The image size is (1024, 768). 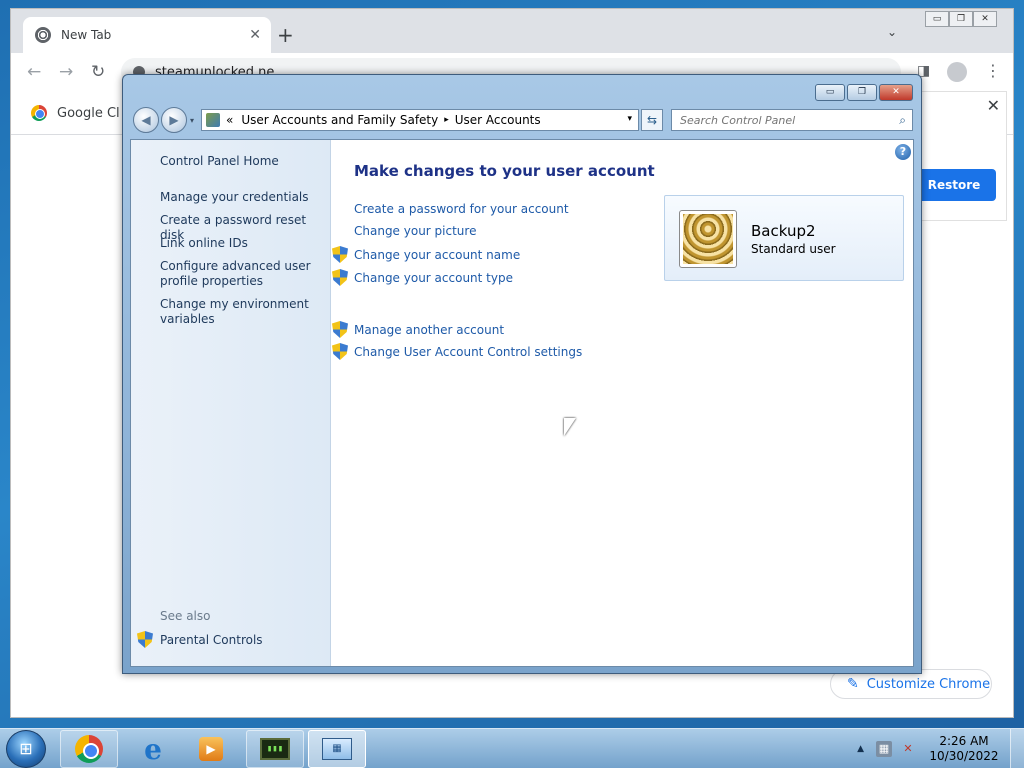 What do you see at coordinates (26, 749) in the screenshot?
I see `start-button: ⊞` at bounding box center [26, 749].